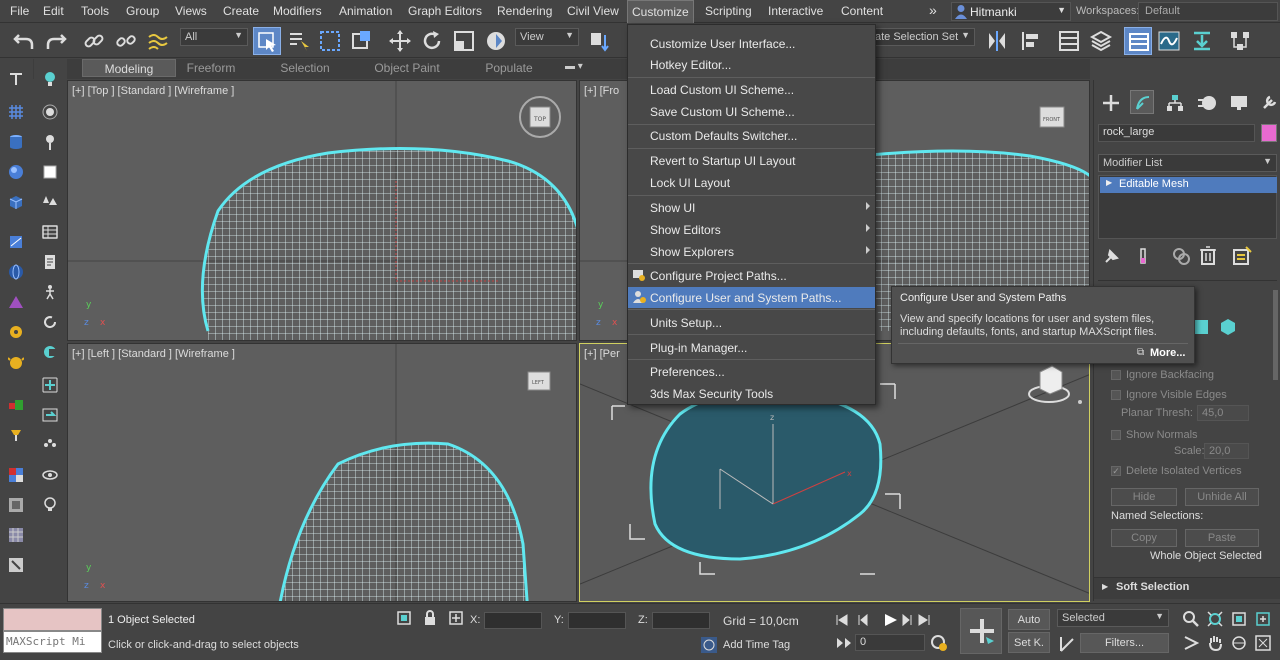 This screenshot has height=660, width=1280. Describe the element at coordinates (1116, 471) in the screenshot. I see `delete-isolated-checkbox: ✓` at that location.